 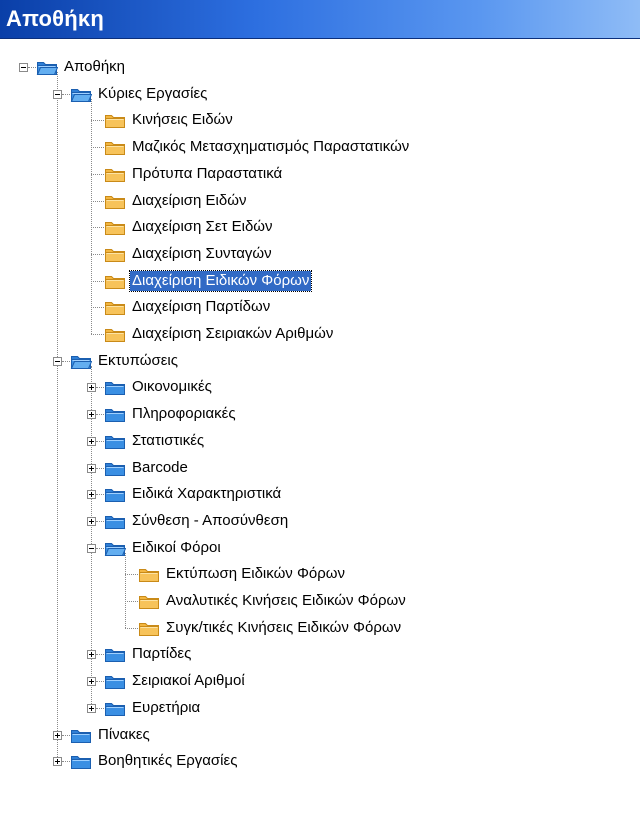 I want to click on tree-item-label: Εκτυπώσεις, so click(x=138, y=360).